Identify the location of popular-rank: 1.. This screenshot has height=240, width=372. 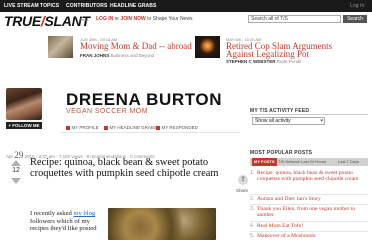
(252, 173).